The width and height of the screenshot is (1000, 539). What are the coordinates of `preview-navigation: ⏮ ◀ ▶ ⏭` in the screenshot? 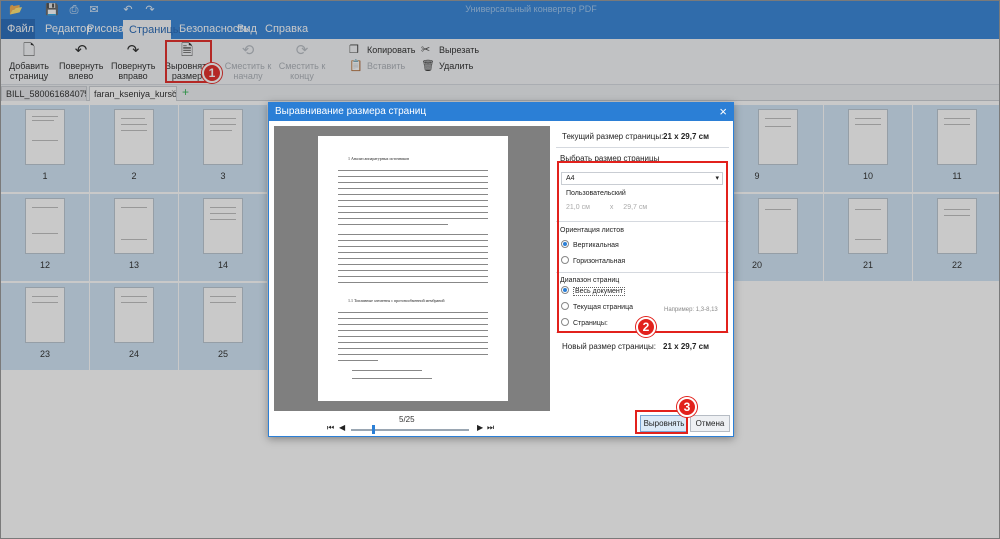 It's located at (412, 429).